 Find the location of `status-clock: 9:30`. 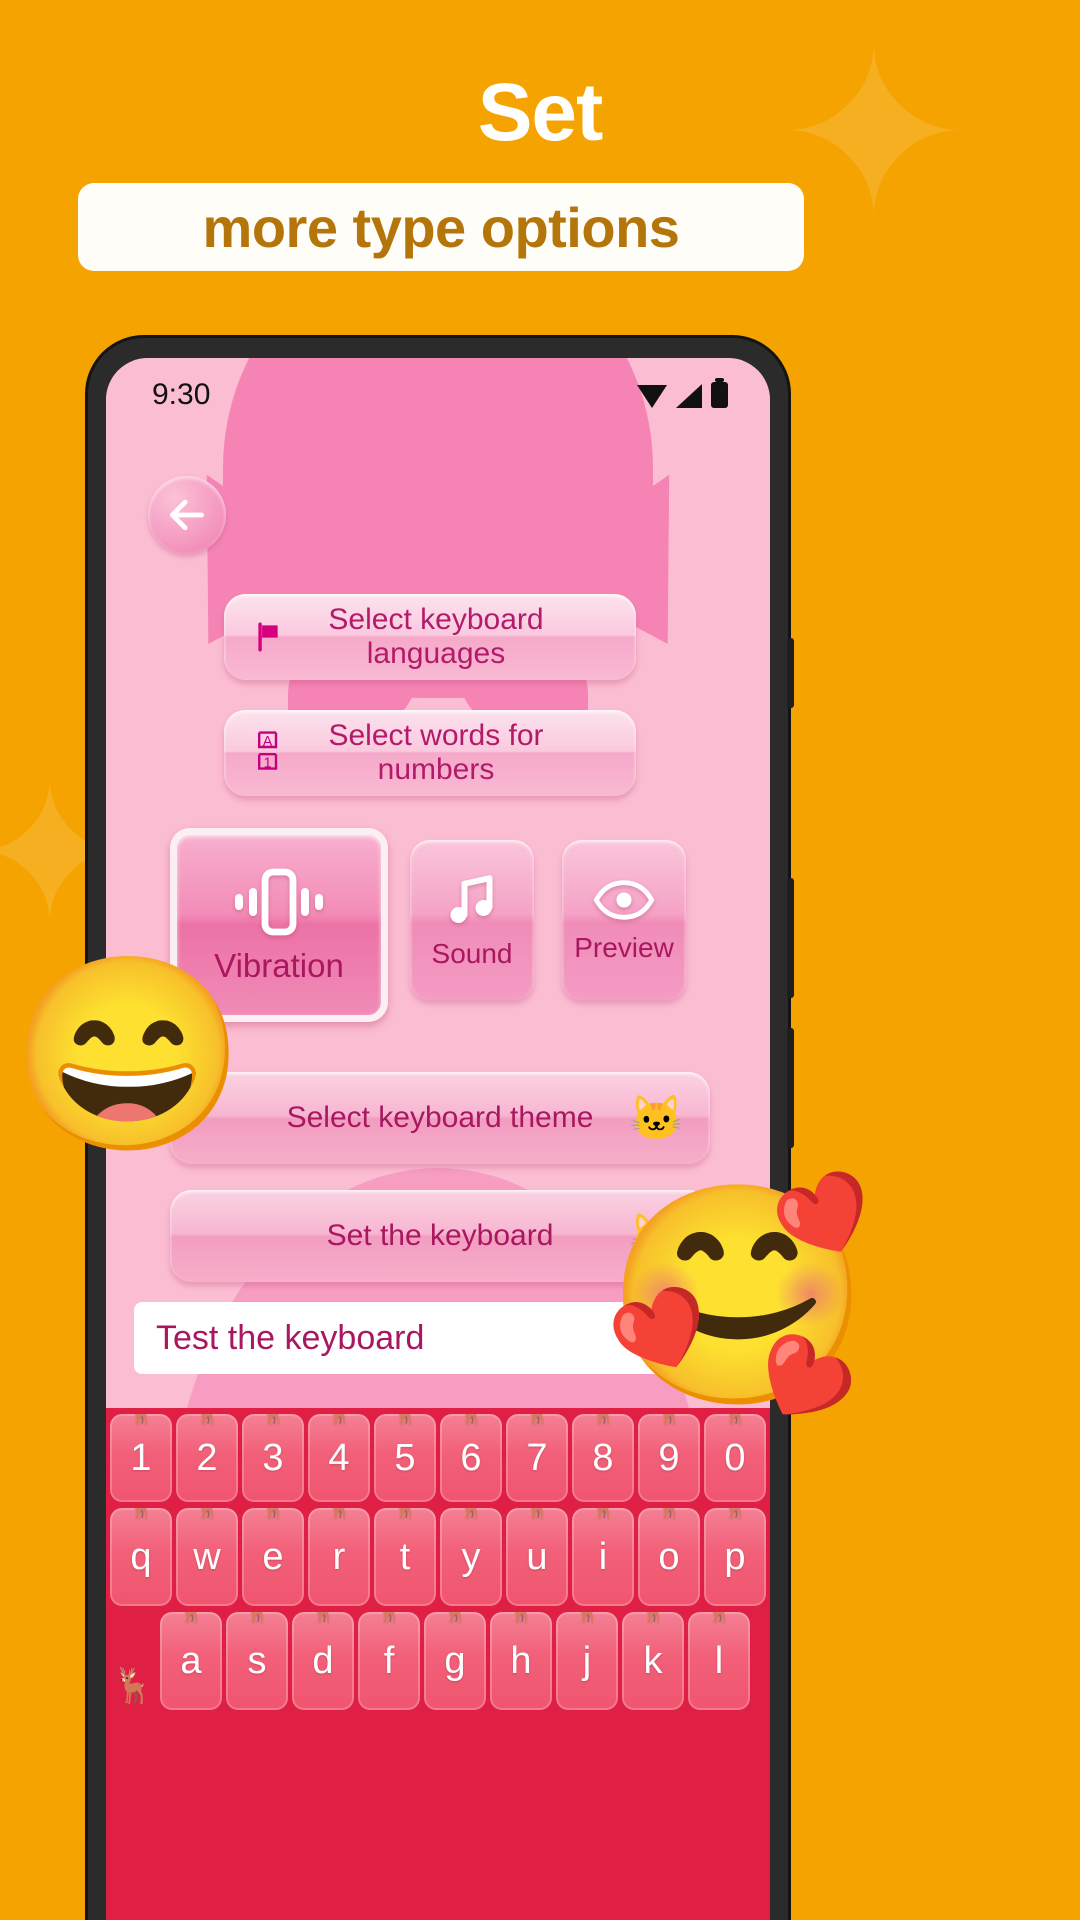

status-clock: 9:30 is located at coordinates (181, 394).